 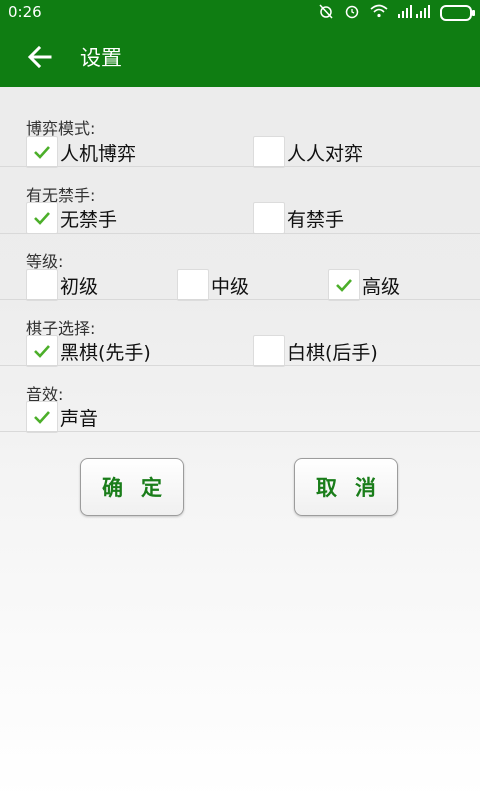 What do you see at coordinates (98, 153) in the screenshot?
I see `option-label: 人机博弈` at bounding box center [98, 153].